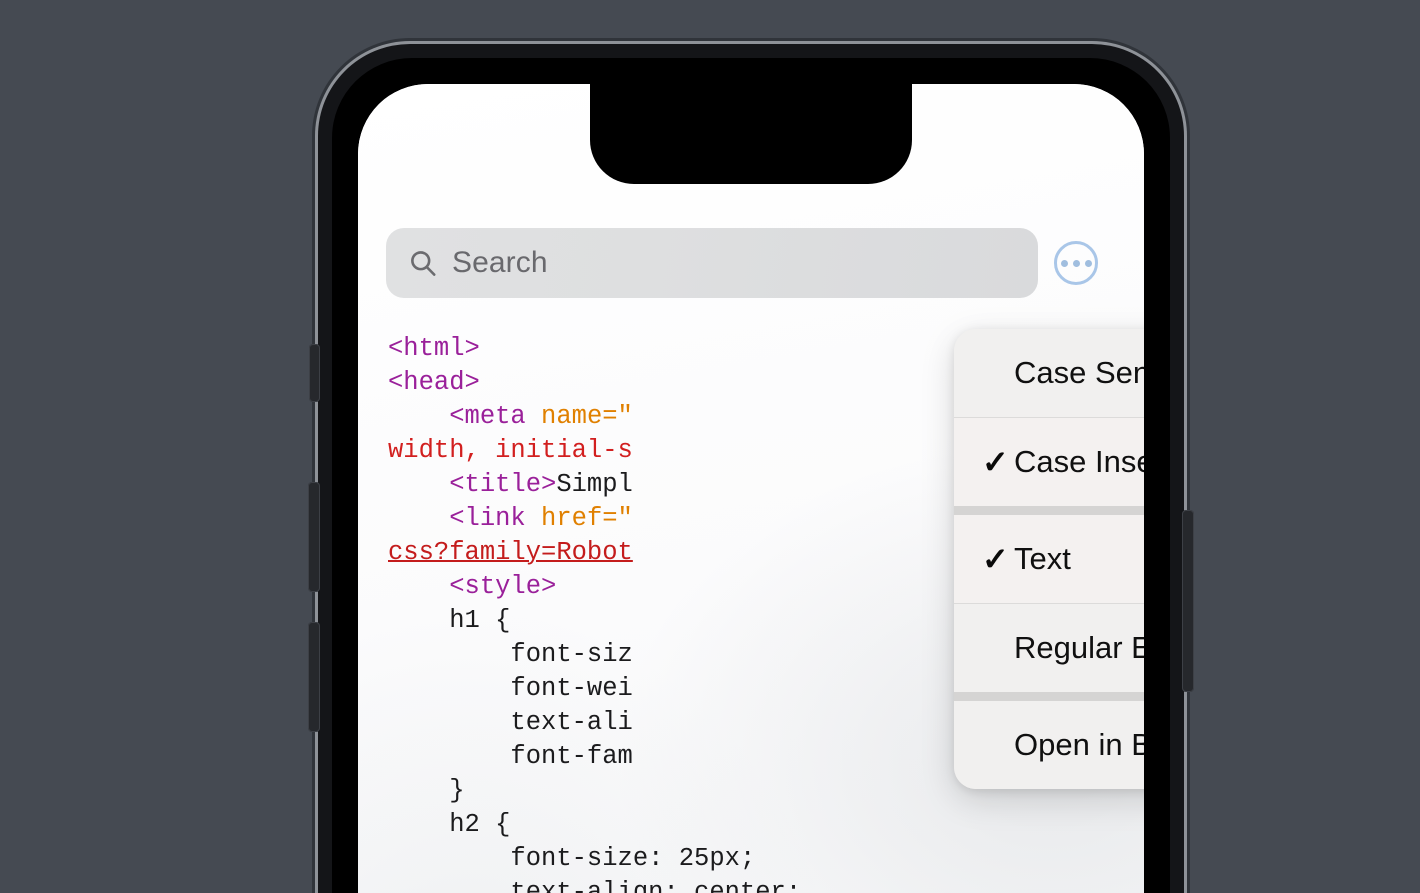 Image resolution: width=1420 pixels, height=893 pixels. What do you see at coordinates (595, 885) in the screenshot?
I see `code-token: text-align: center;` at bounding box center [595, 885].